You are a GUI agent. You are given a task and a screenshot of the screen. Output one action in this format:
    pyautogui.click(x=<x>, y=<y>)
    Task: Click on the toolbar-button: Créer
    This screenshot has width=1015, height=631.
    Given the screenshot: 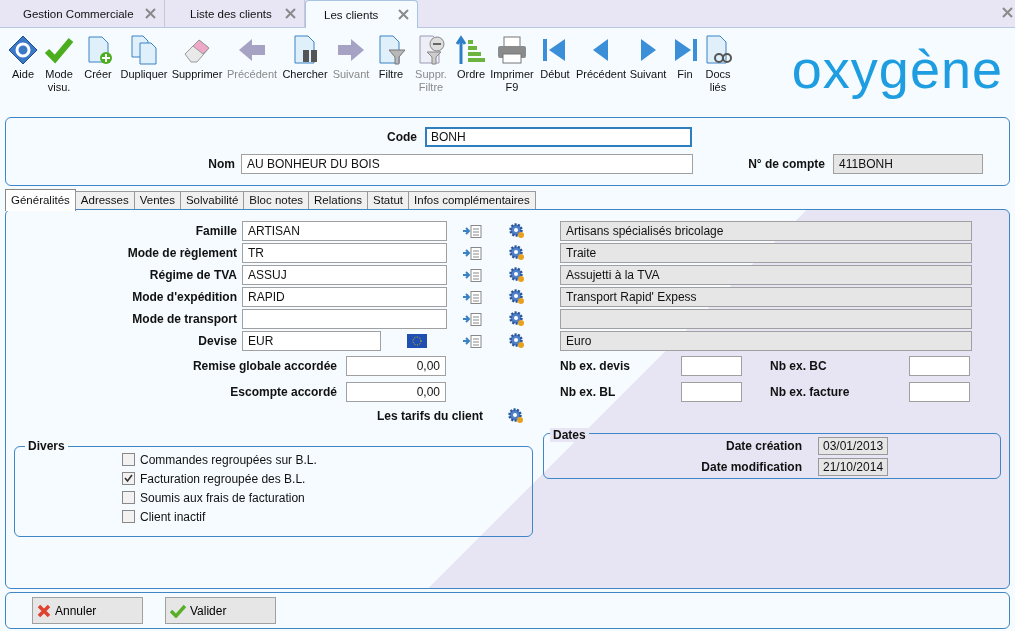 What is the action you would take?
    pyautogui.click(x=98, y=57)
    